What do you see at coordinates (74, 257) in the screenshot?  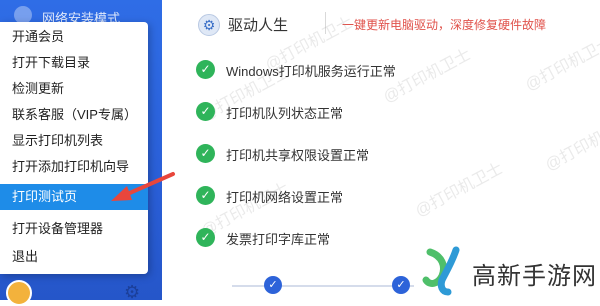 I see `menu-item-exit: 退出` at bounding box center [74, 257].